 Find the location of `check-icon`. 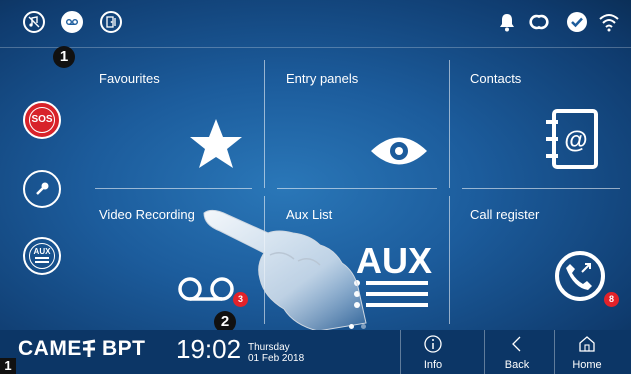

check-icon is located at coordinates (577, 22).